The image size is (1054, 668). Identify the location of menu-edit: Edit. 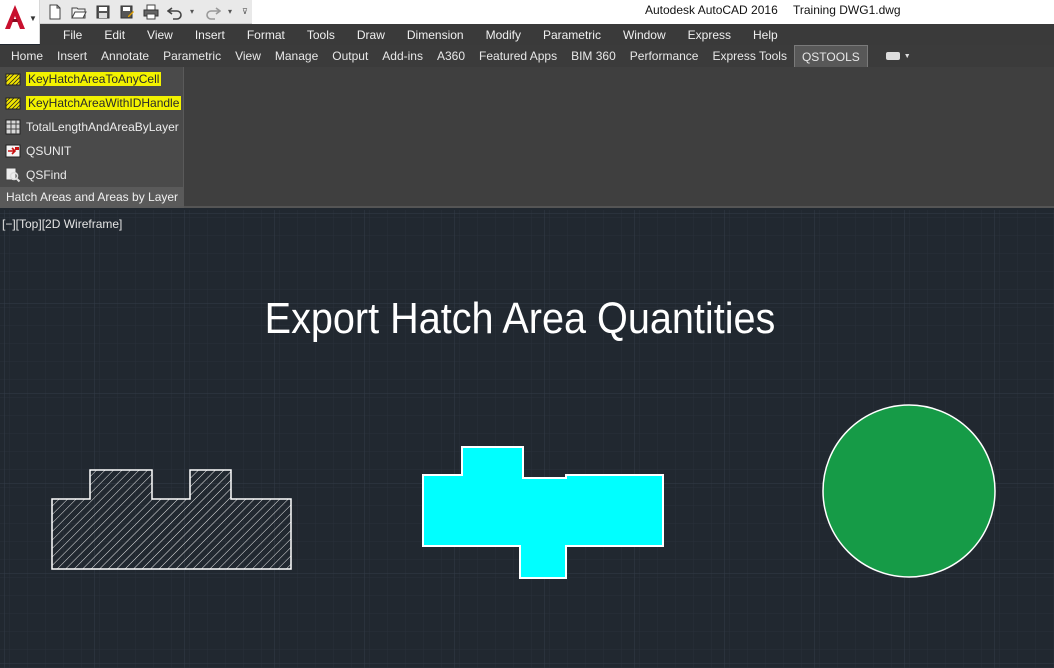
(114, 35).